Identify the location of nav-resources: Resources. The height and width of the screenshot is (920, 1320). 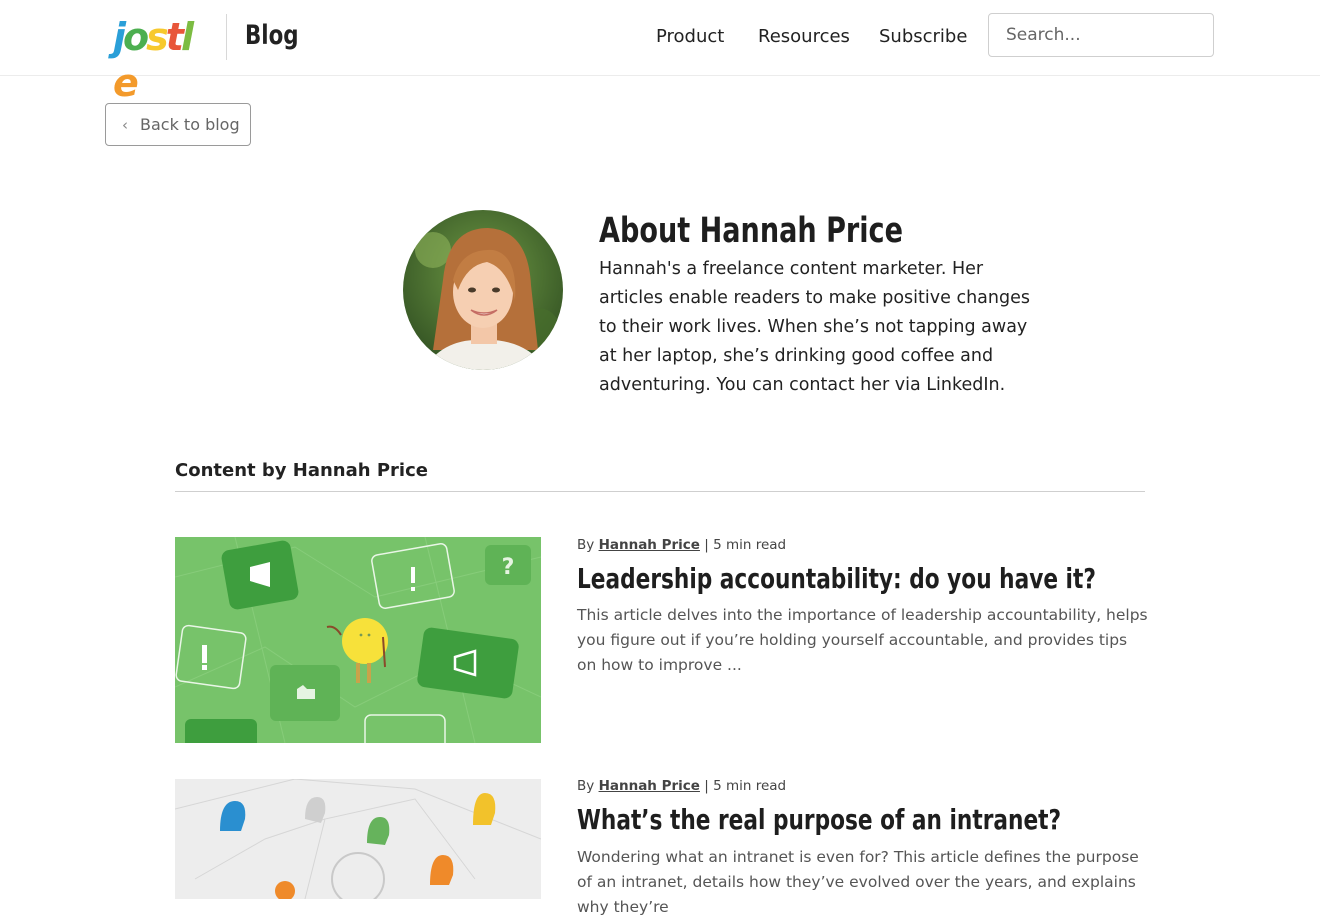
(804, 36).